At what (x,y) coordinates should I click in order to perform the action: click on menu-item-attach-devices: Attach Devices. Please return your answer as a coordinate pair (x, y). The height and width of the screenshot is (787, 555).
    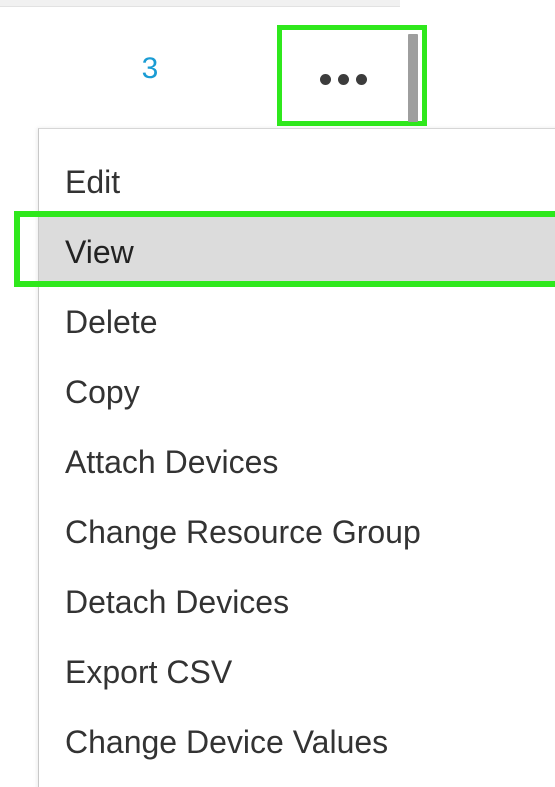
    Looking at the image, I should click on (297, 462).